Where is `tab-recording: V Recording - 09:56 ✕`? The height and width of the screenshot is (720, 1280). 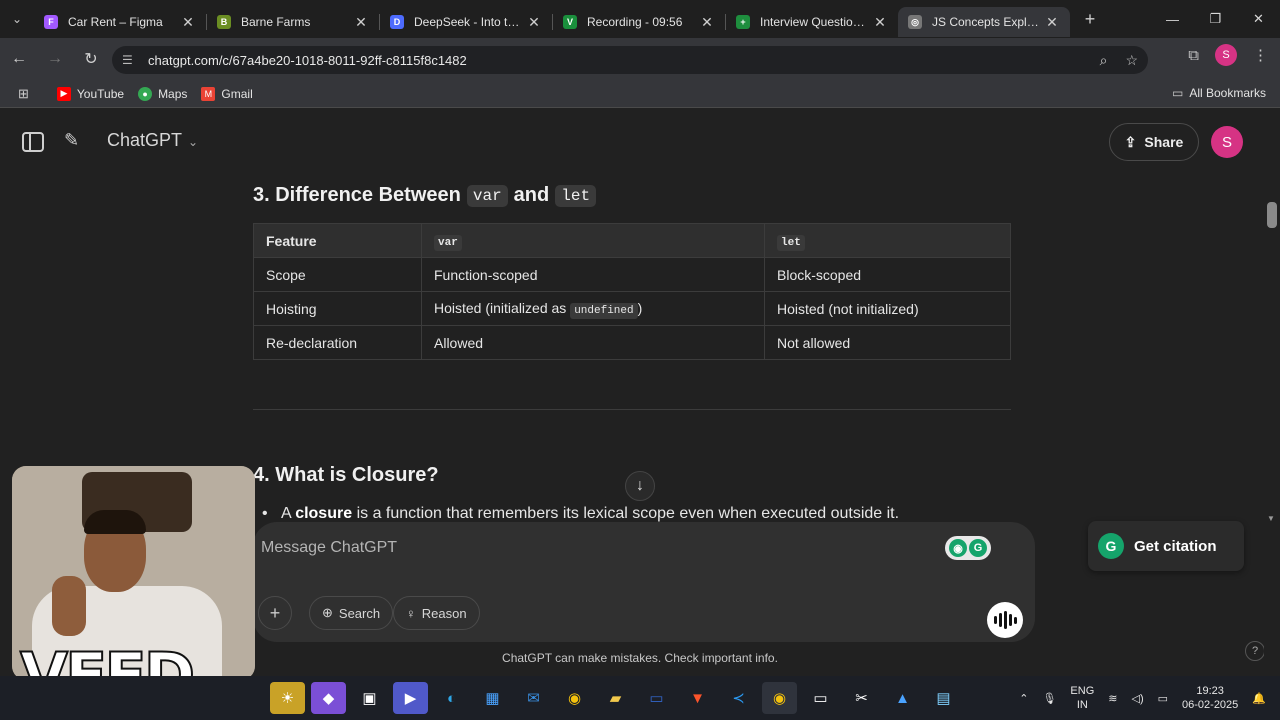
tab-recording: V Recording - 09:56 ✕ is located at coordinates (639, 22).